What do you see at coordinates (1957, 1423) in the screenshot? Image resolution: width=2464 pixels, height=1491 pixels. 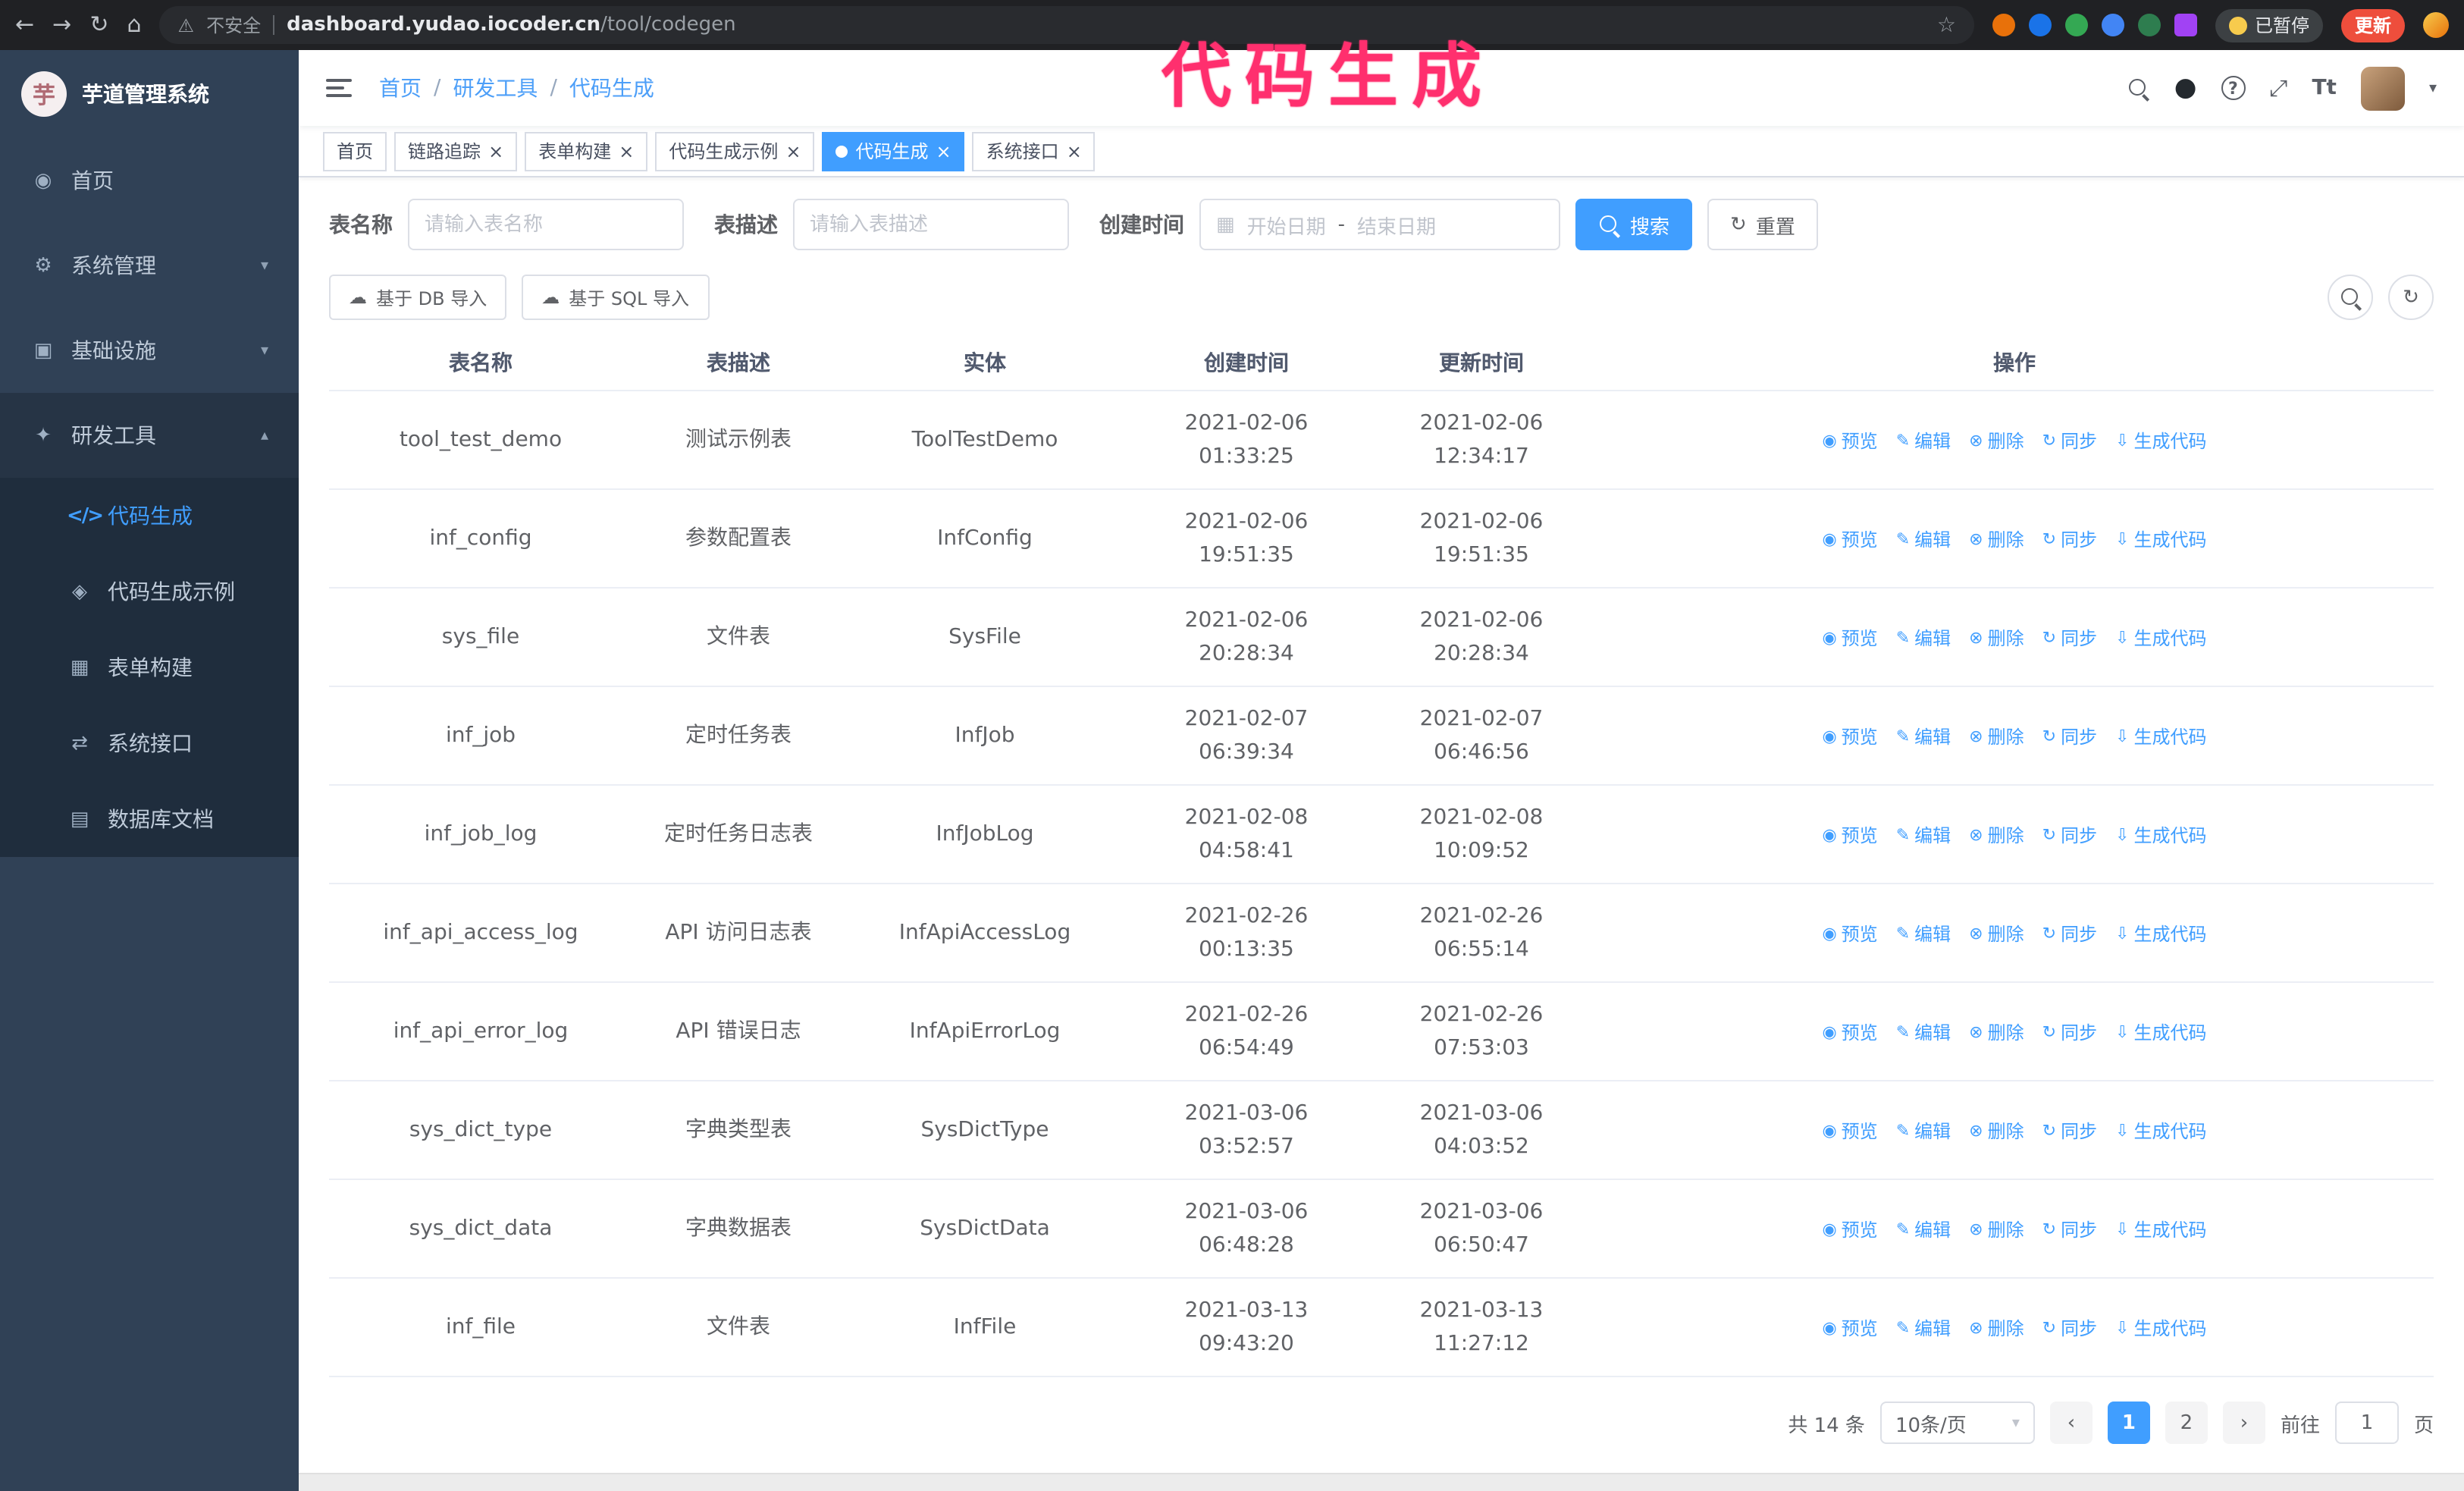 I see `page-size-select: 10条/页 ▾` at bounding box center [1957, 1423].